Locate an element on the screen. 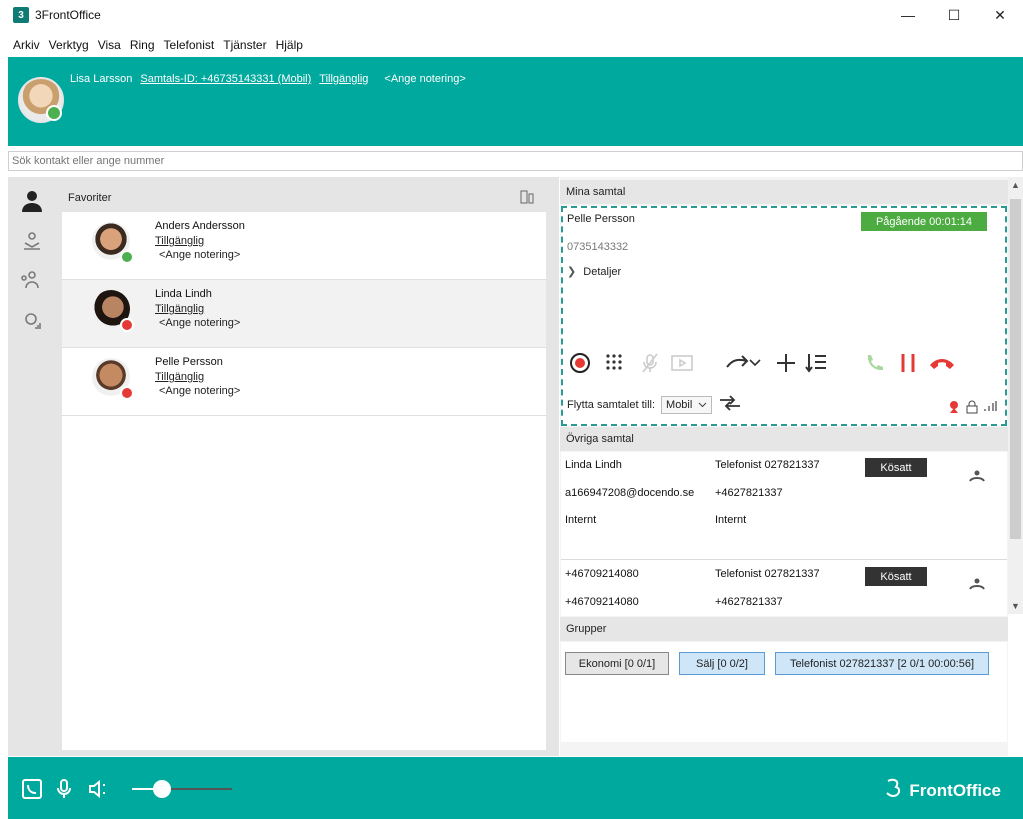  close-button: ✕ is located at coordinates (1000, 15).